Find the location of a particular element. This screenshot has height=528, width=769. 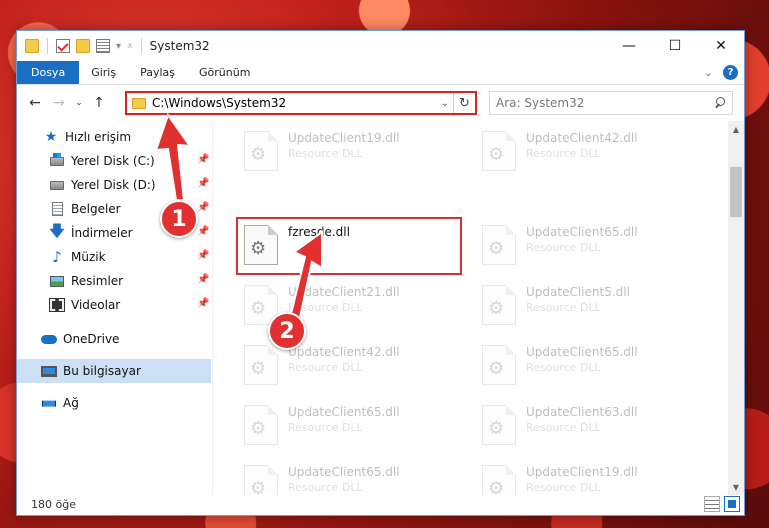

sidebar-item-label: Resimler is located at coordinates (97, 281).